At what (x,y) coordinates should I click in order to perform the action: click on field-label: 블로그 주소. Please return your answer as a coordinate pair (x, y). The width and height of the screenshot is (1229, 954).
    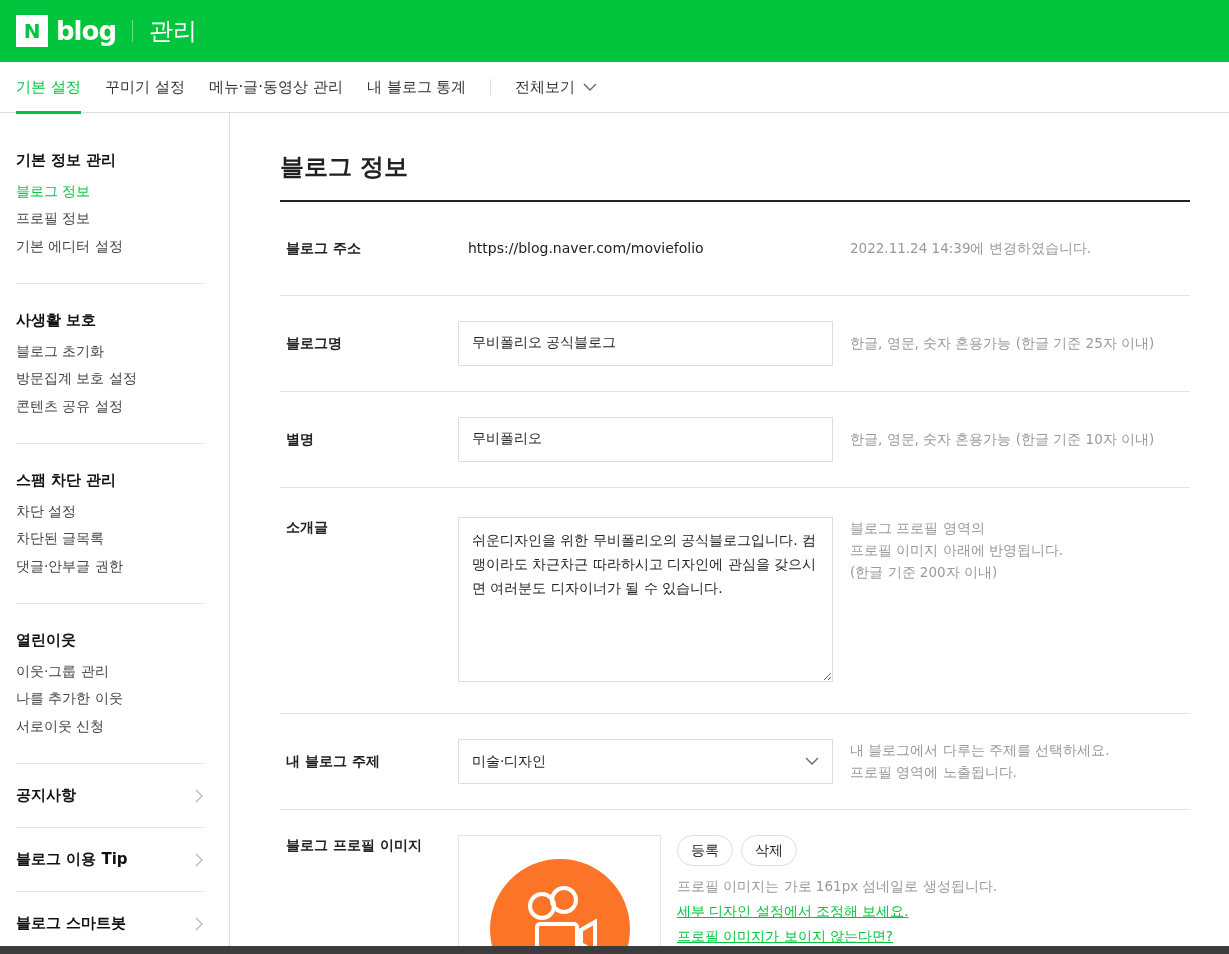
    Looking at the image, I should click on (323, 248).